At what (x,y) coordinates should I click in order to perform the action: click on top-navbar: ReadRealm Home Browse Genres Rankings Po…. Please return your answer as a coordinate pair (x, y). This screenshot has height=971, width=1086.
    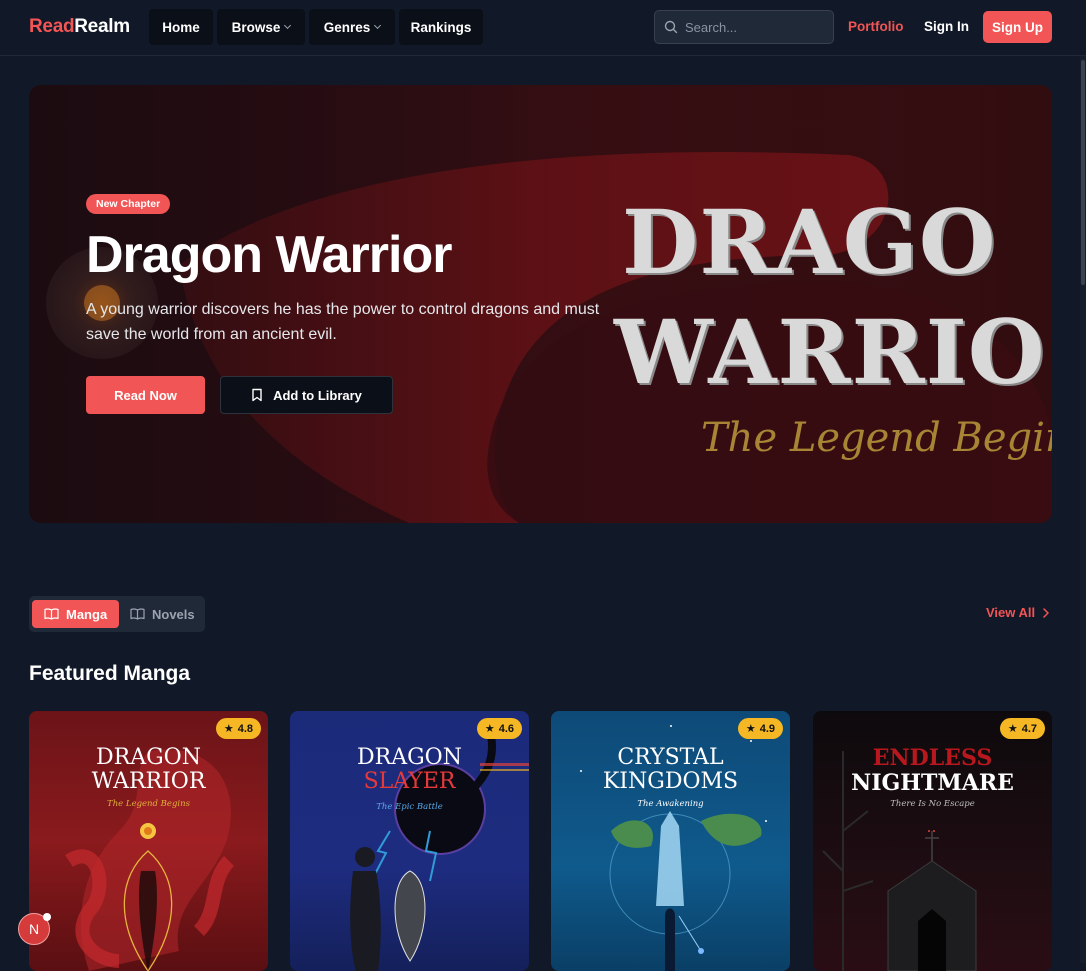
    Looking at the image, I should click on (543, 28).